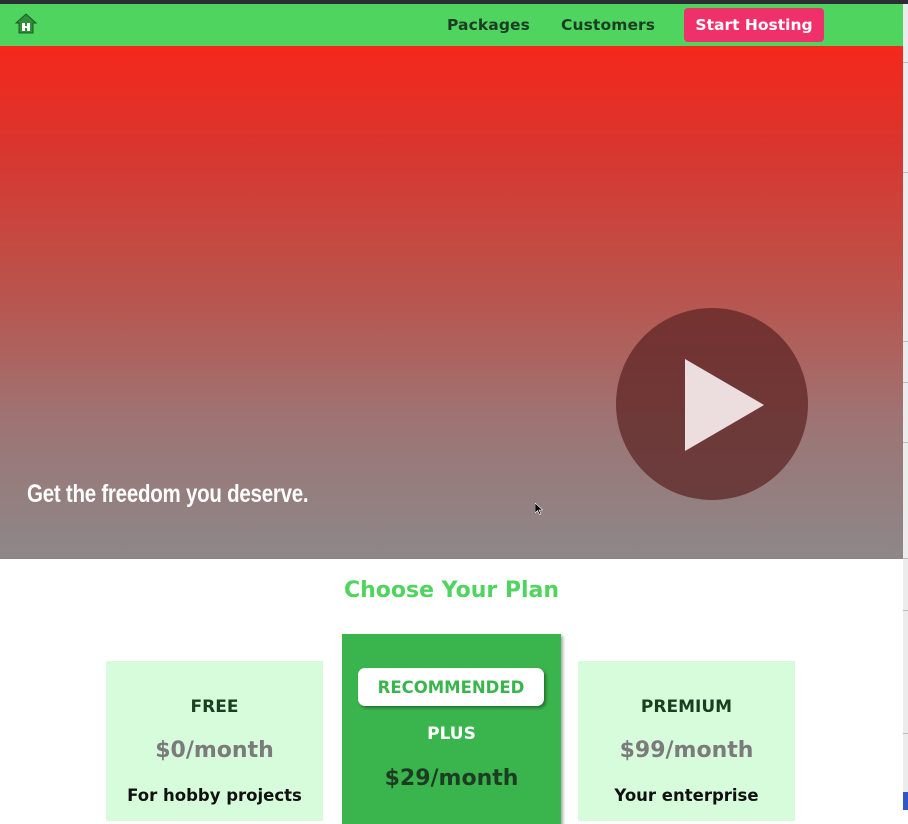 Image resolution: width=908 pixels, height=824 pixels. What do you see at coordinates (451, 778) in the screenshot?
I see `plan-price: $29/month` at bounding box center [451, 778].